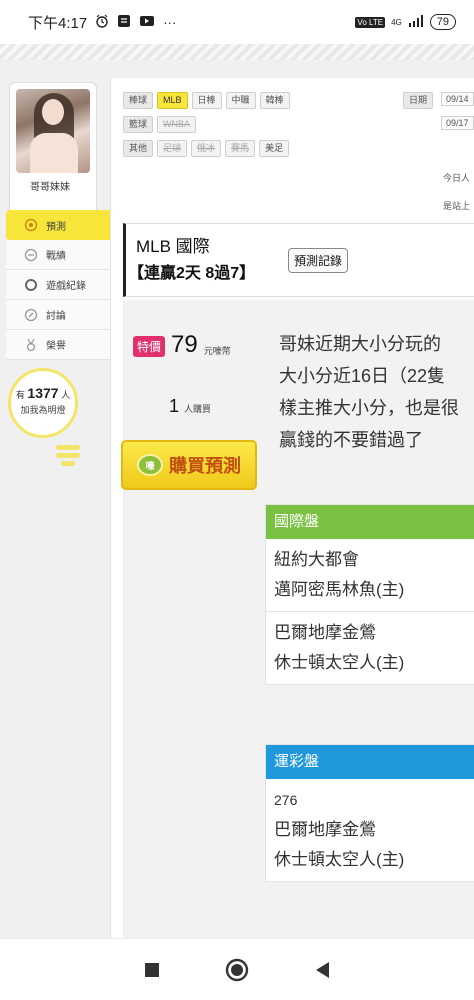 The height and width of the screenshot is (1000, 474). I want to click on menu-label: 預測, so click(56, 227).